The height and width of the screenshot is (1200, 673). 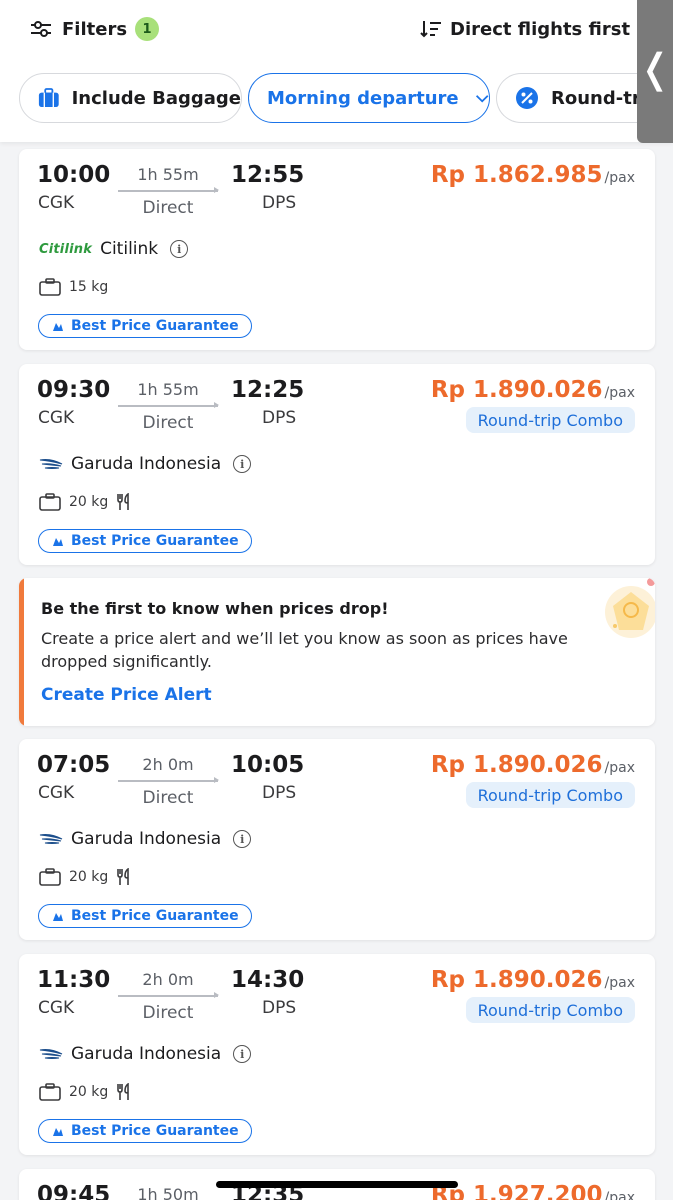 I want to click on price: Rp 1.862.985 /pax, so click(x=533, y=175).